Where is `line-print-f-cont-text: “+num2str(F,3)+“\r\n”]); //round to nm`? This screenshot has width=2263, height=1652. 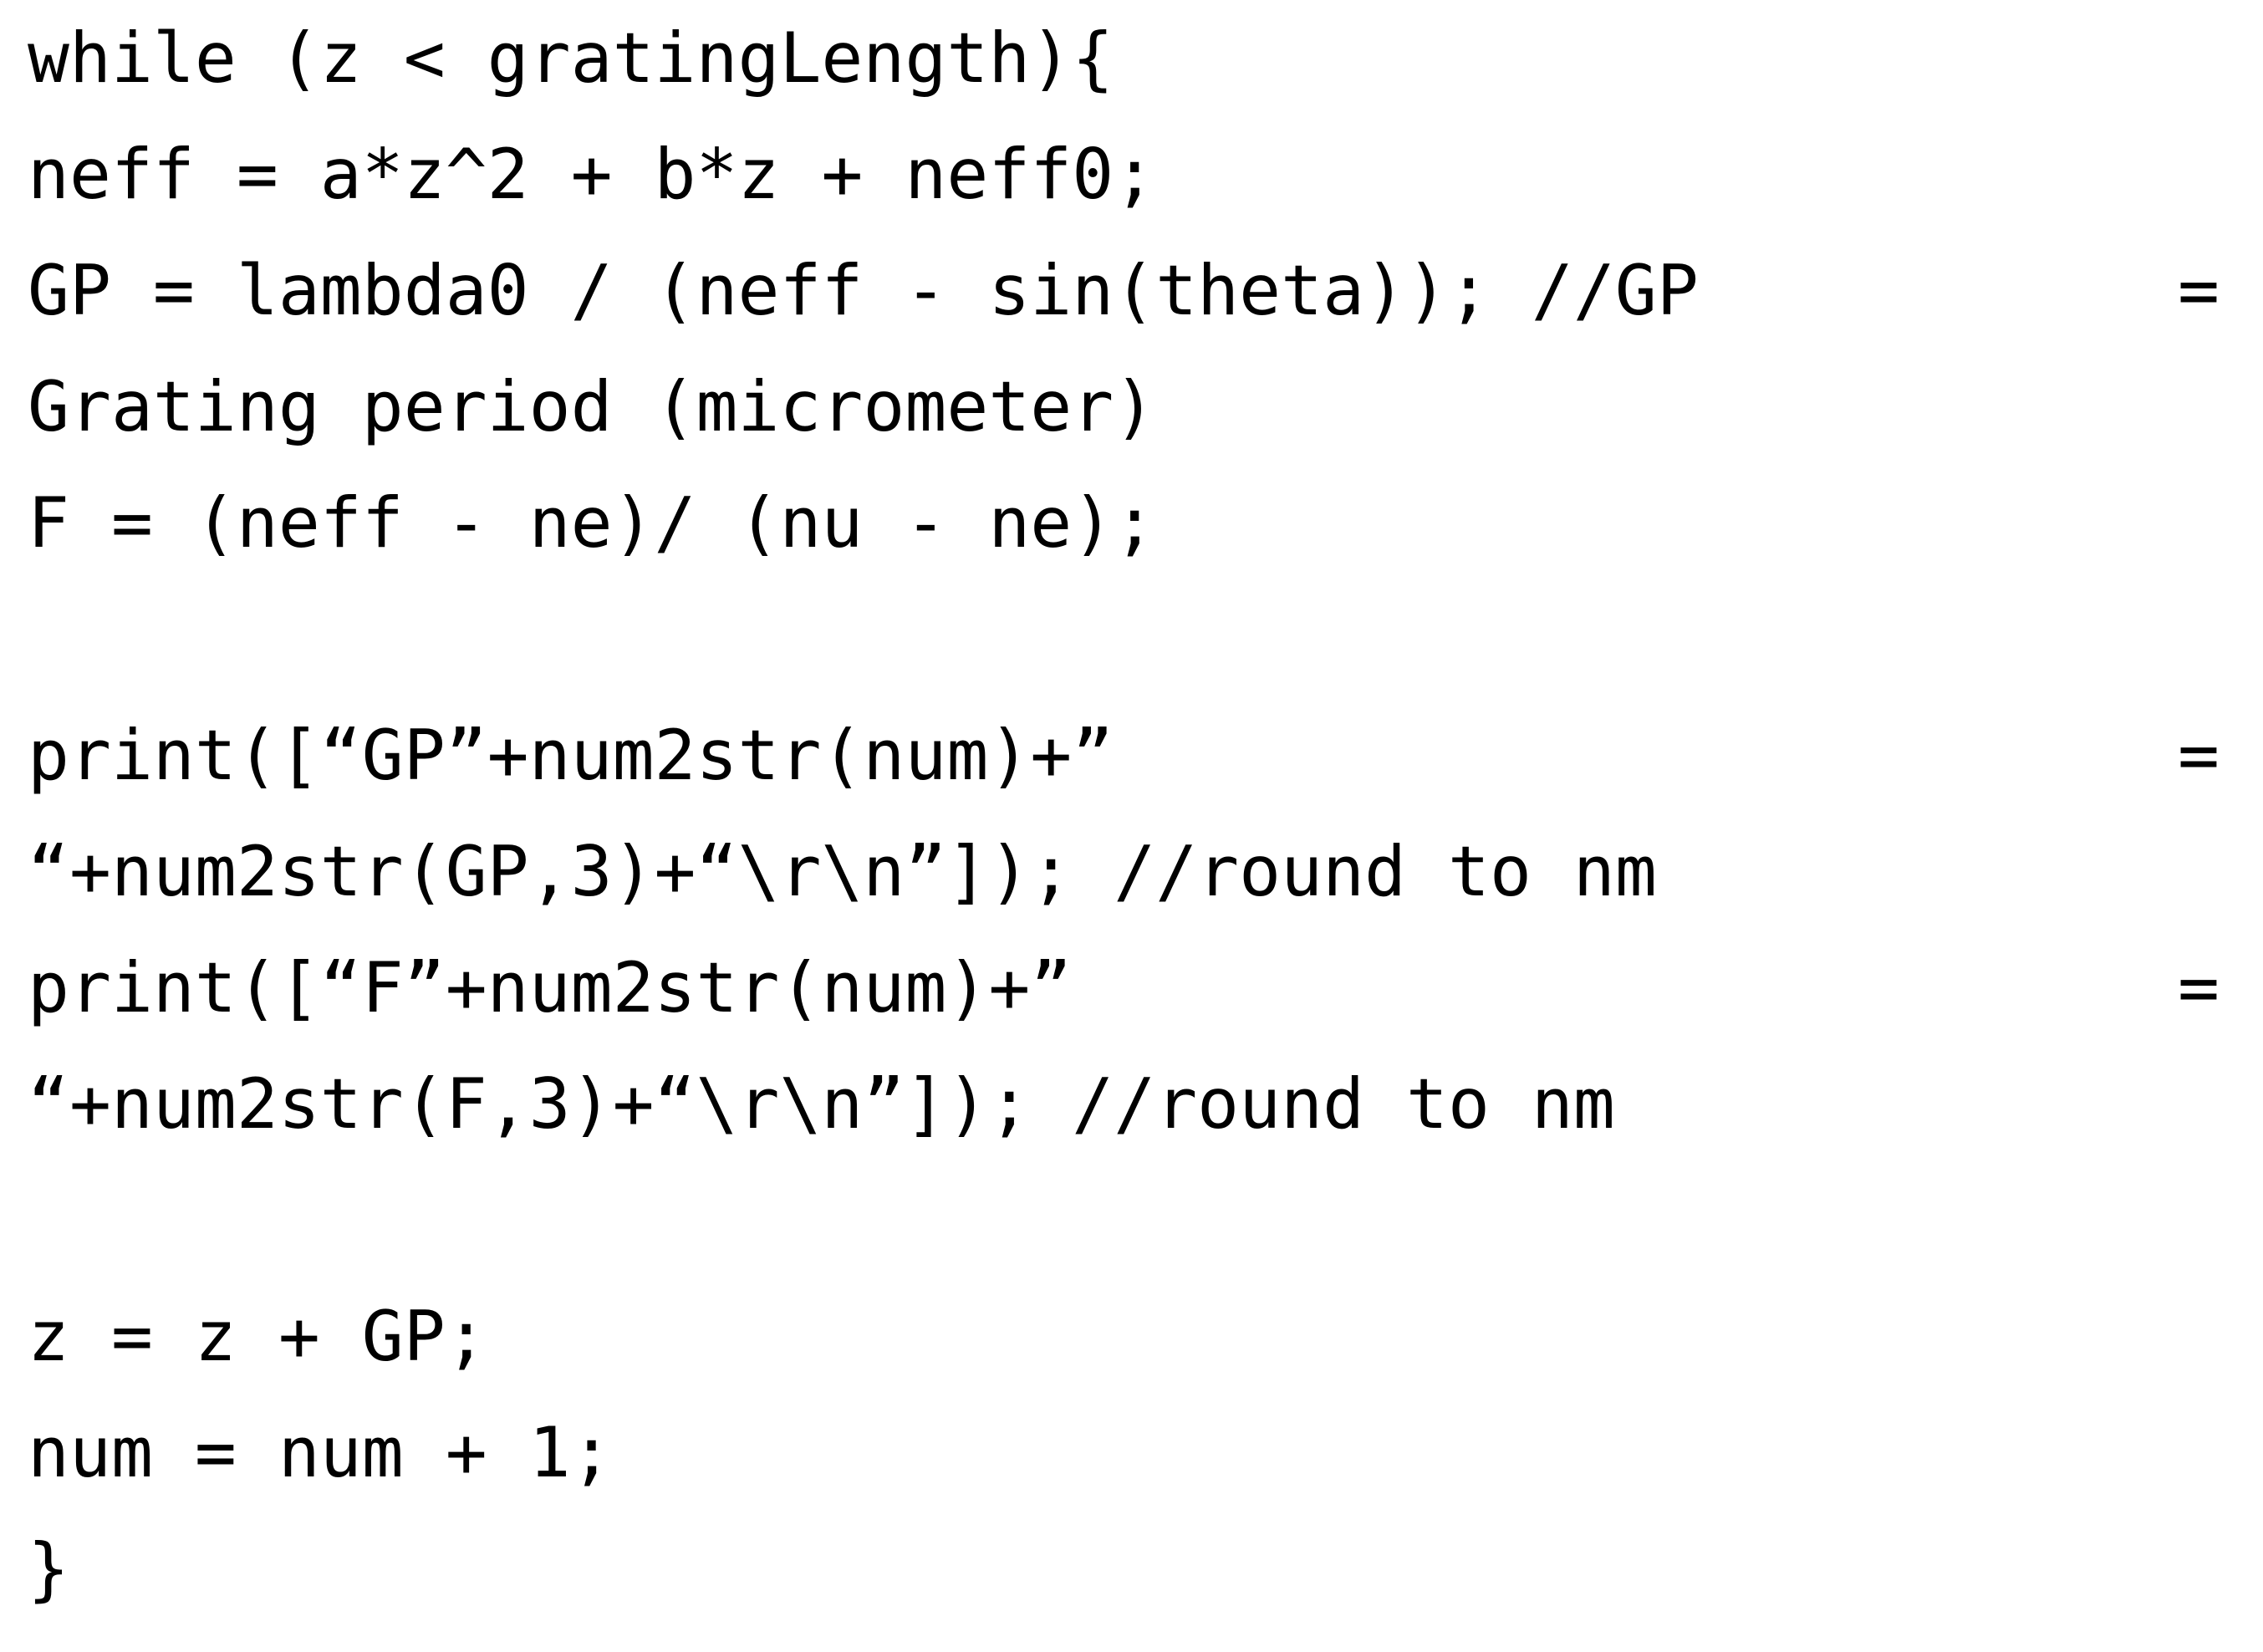 line-print-f-cont-text: “+num2str(F,3)+“\r\n”]); //round to nm is located at coordinates (821, 1104).